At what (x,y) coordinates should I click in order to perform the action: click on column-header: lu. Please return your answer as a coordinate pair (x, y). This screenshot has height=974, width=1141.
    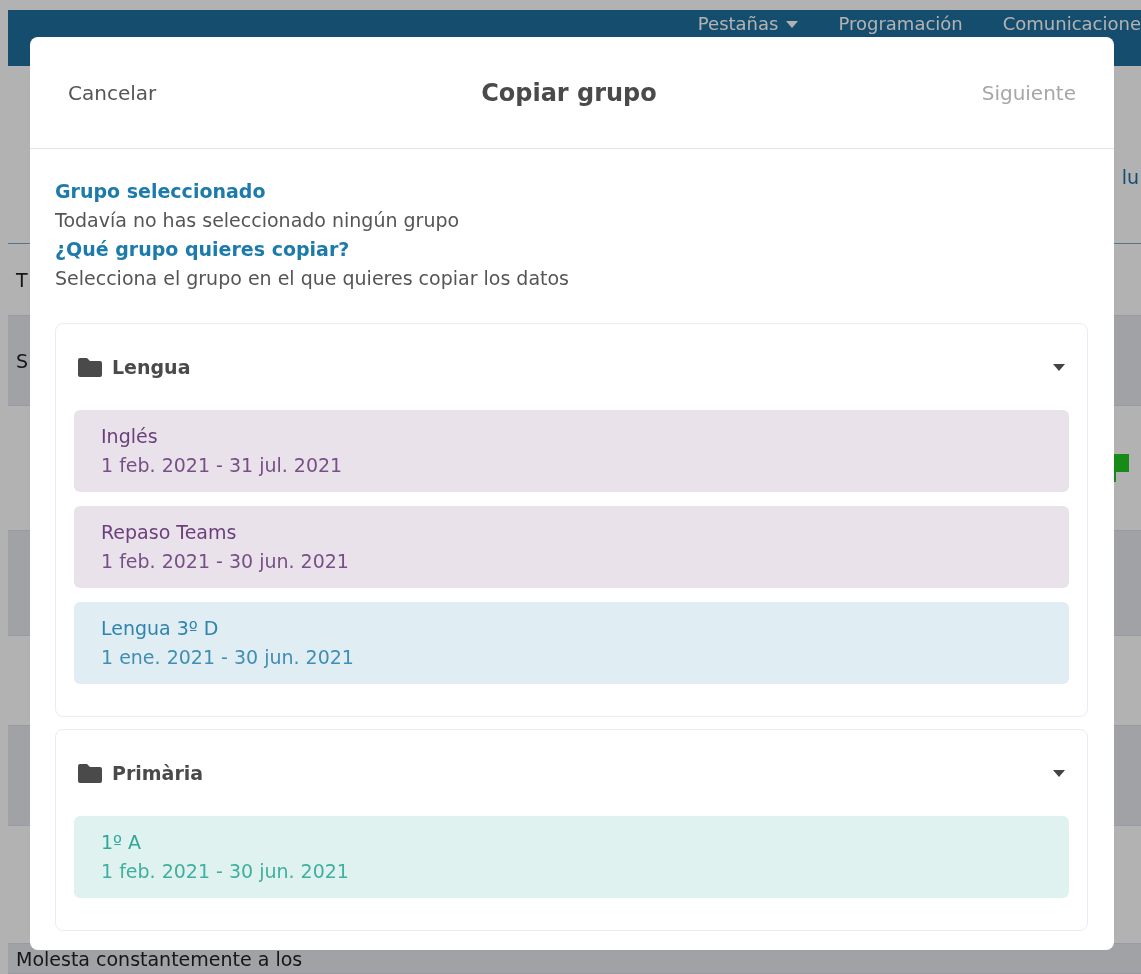
    Looking at the image, I should click on (1130, 177).